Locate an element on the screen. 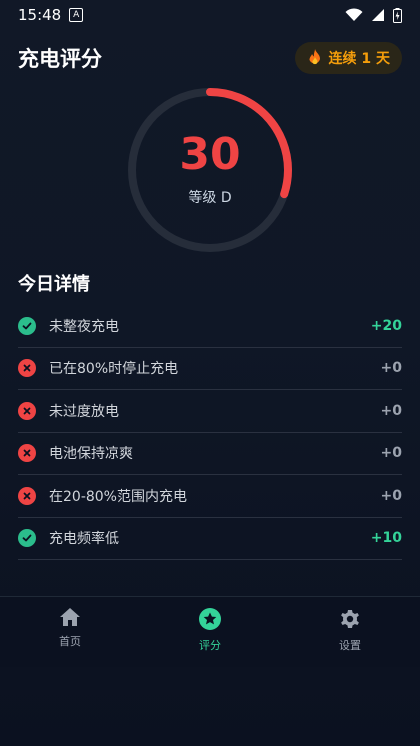 The height and width of the screenshot is (746, 420). section-title: 今日详情 is located at coordinates (54, 284).